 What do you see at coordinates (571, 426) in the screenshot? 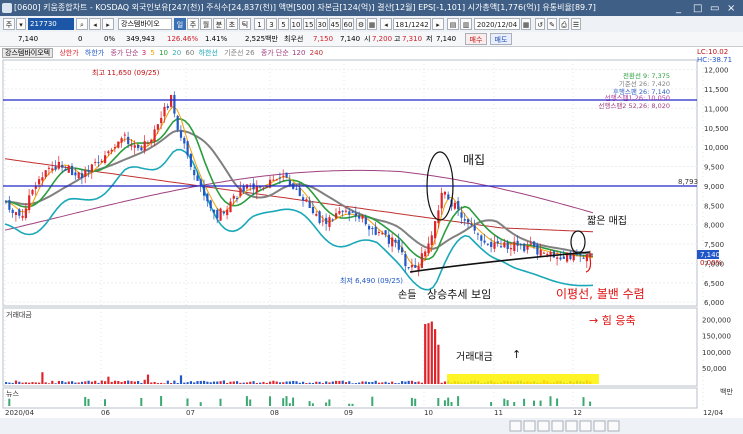
I see `next-icon` at bounding box center [571, 426].